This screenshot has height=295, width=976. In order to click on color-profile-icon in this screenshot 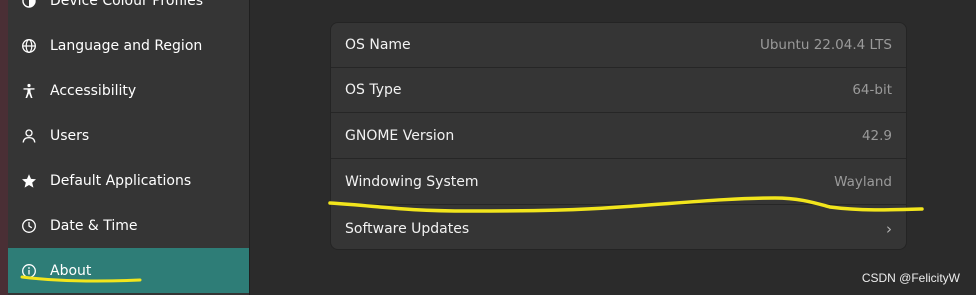, I will do `click(29, 5)`.